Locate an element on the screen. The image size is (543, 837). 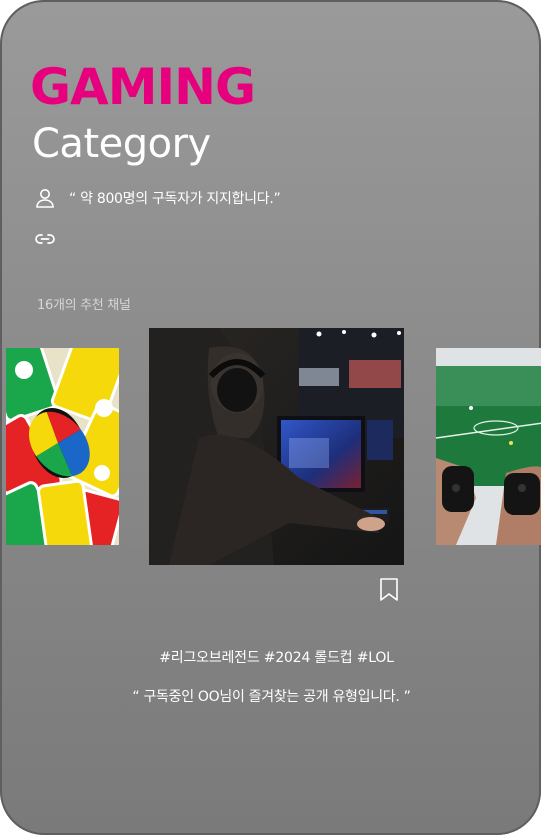
hashtags: #리그오브레전드 #2024 롤드컵 #LOL is located at coordinates (276, 658).